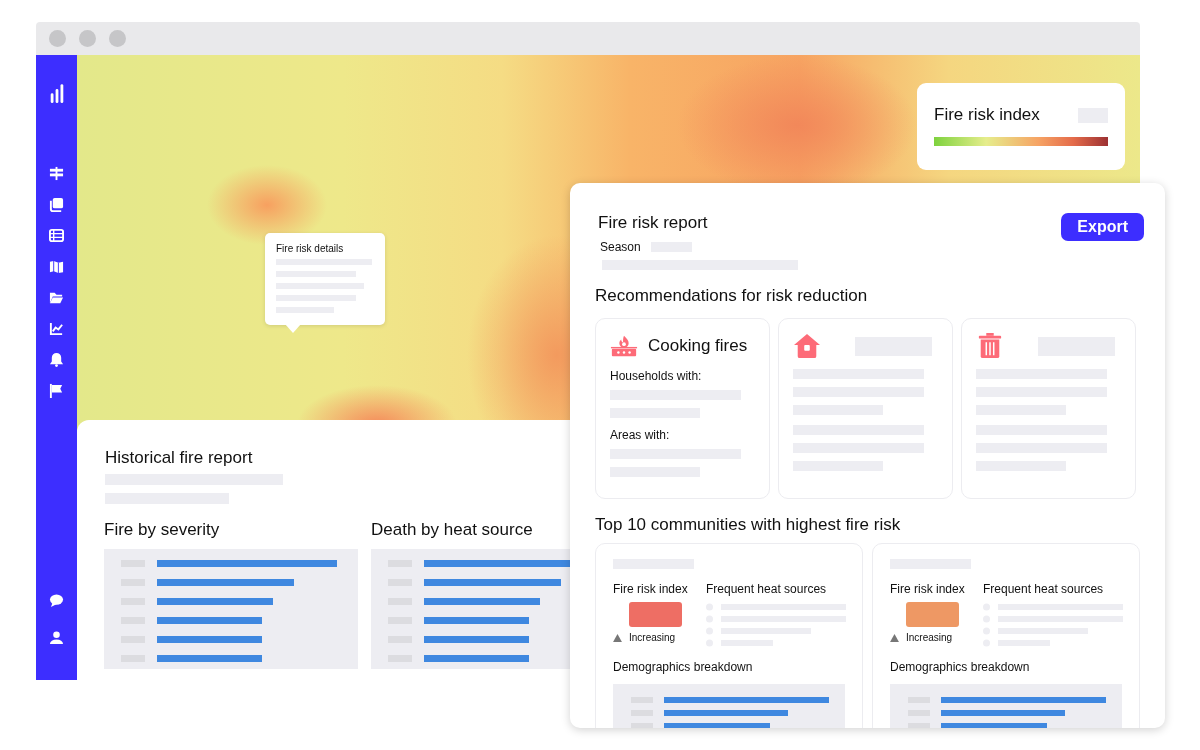 The height and width of the screenshot is (750, 1200). I want to click on notifications-icon, so click(56, 359).